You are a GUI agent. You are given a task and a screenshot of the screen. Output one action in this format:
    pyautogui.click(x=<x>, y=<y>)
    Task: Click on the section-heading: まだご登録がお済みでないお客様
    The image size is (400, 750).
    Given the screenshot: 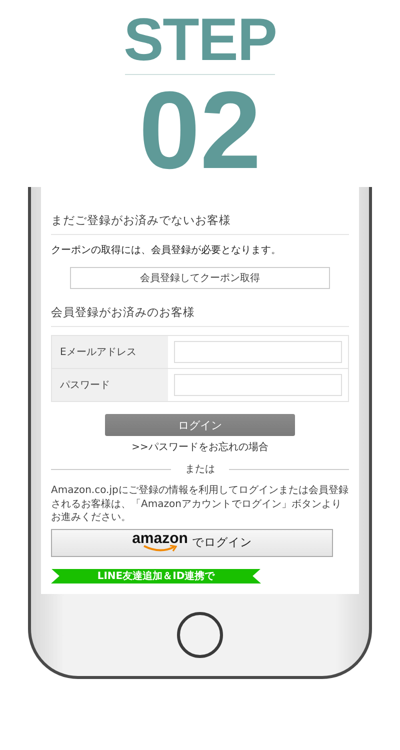 What is the action you would take?
    pyautogui.click(x=200, y=218)
    